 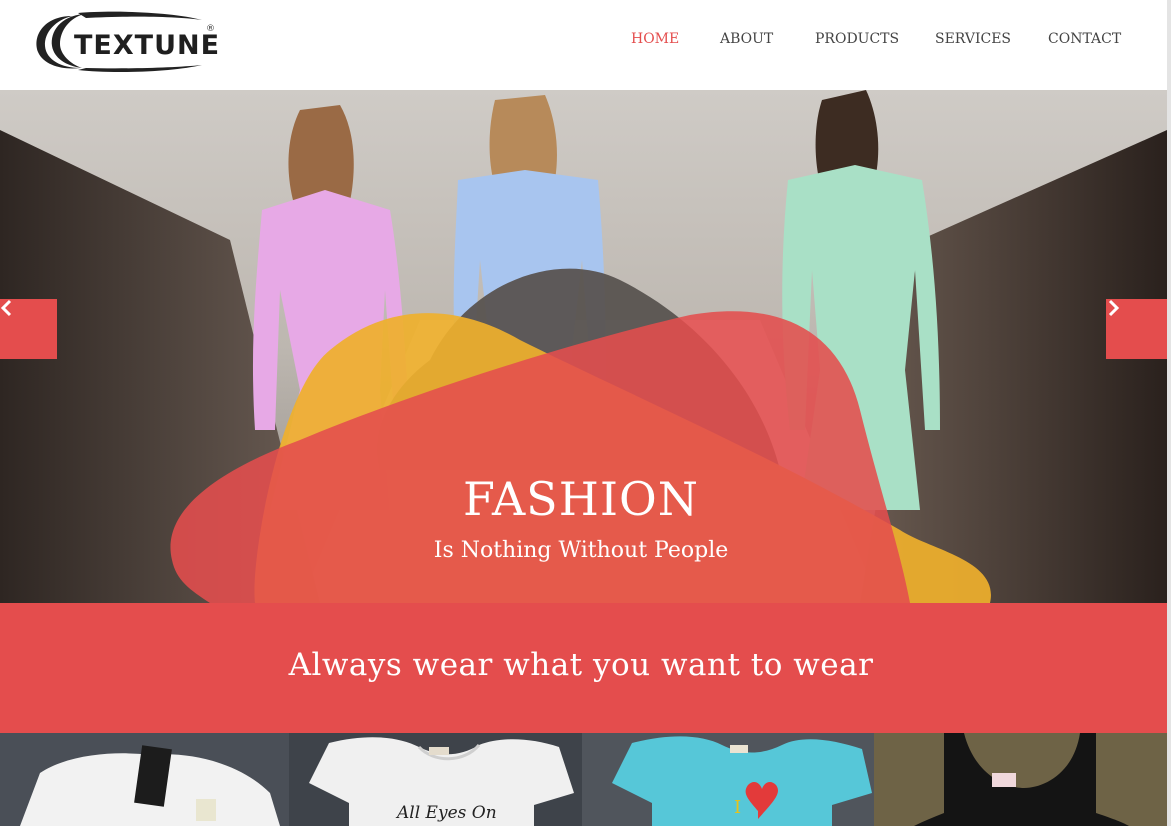 I want to click on nav-products: PRODUCTS, so click(x=857, y=39).